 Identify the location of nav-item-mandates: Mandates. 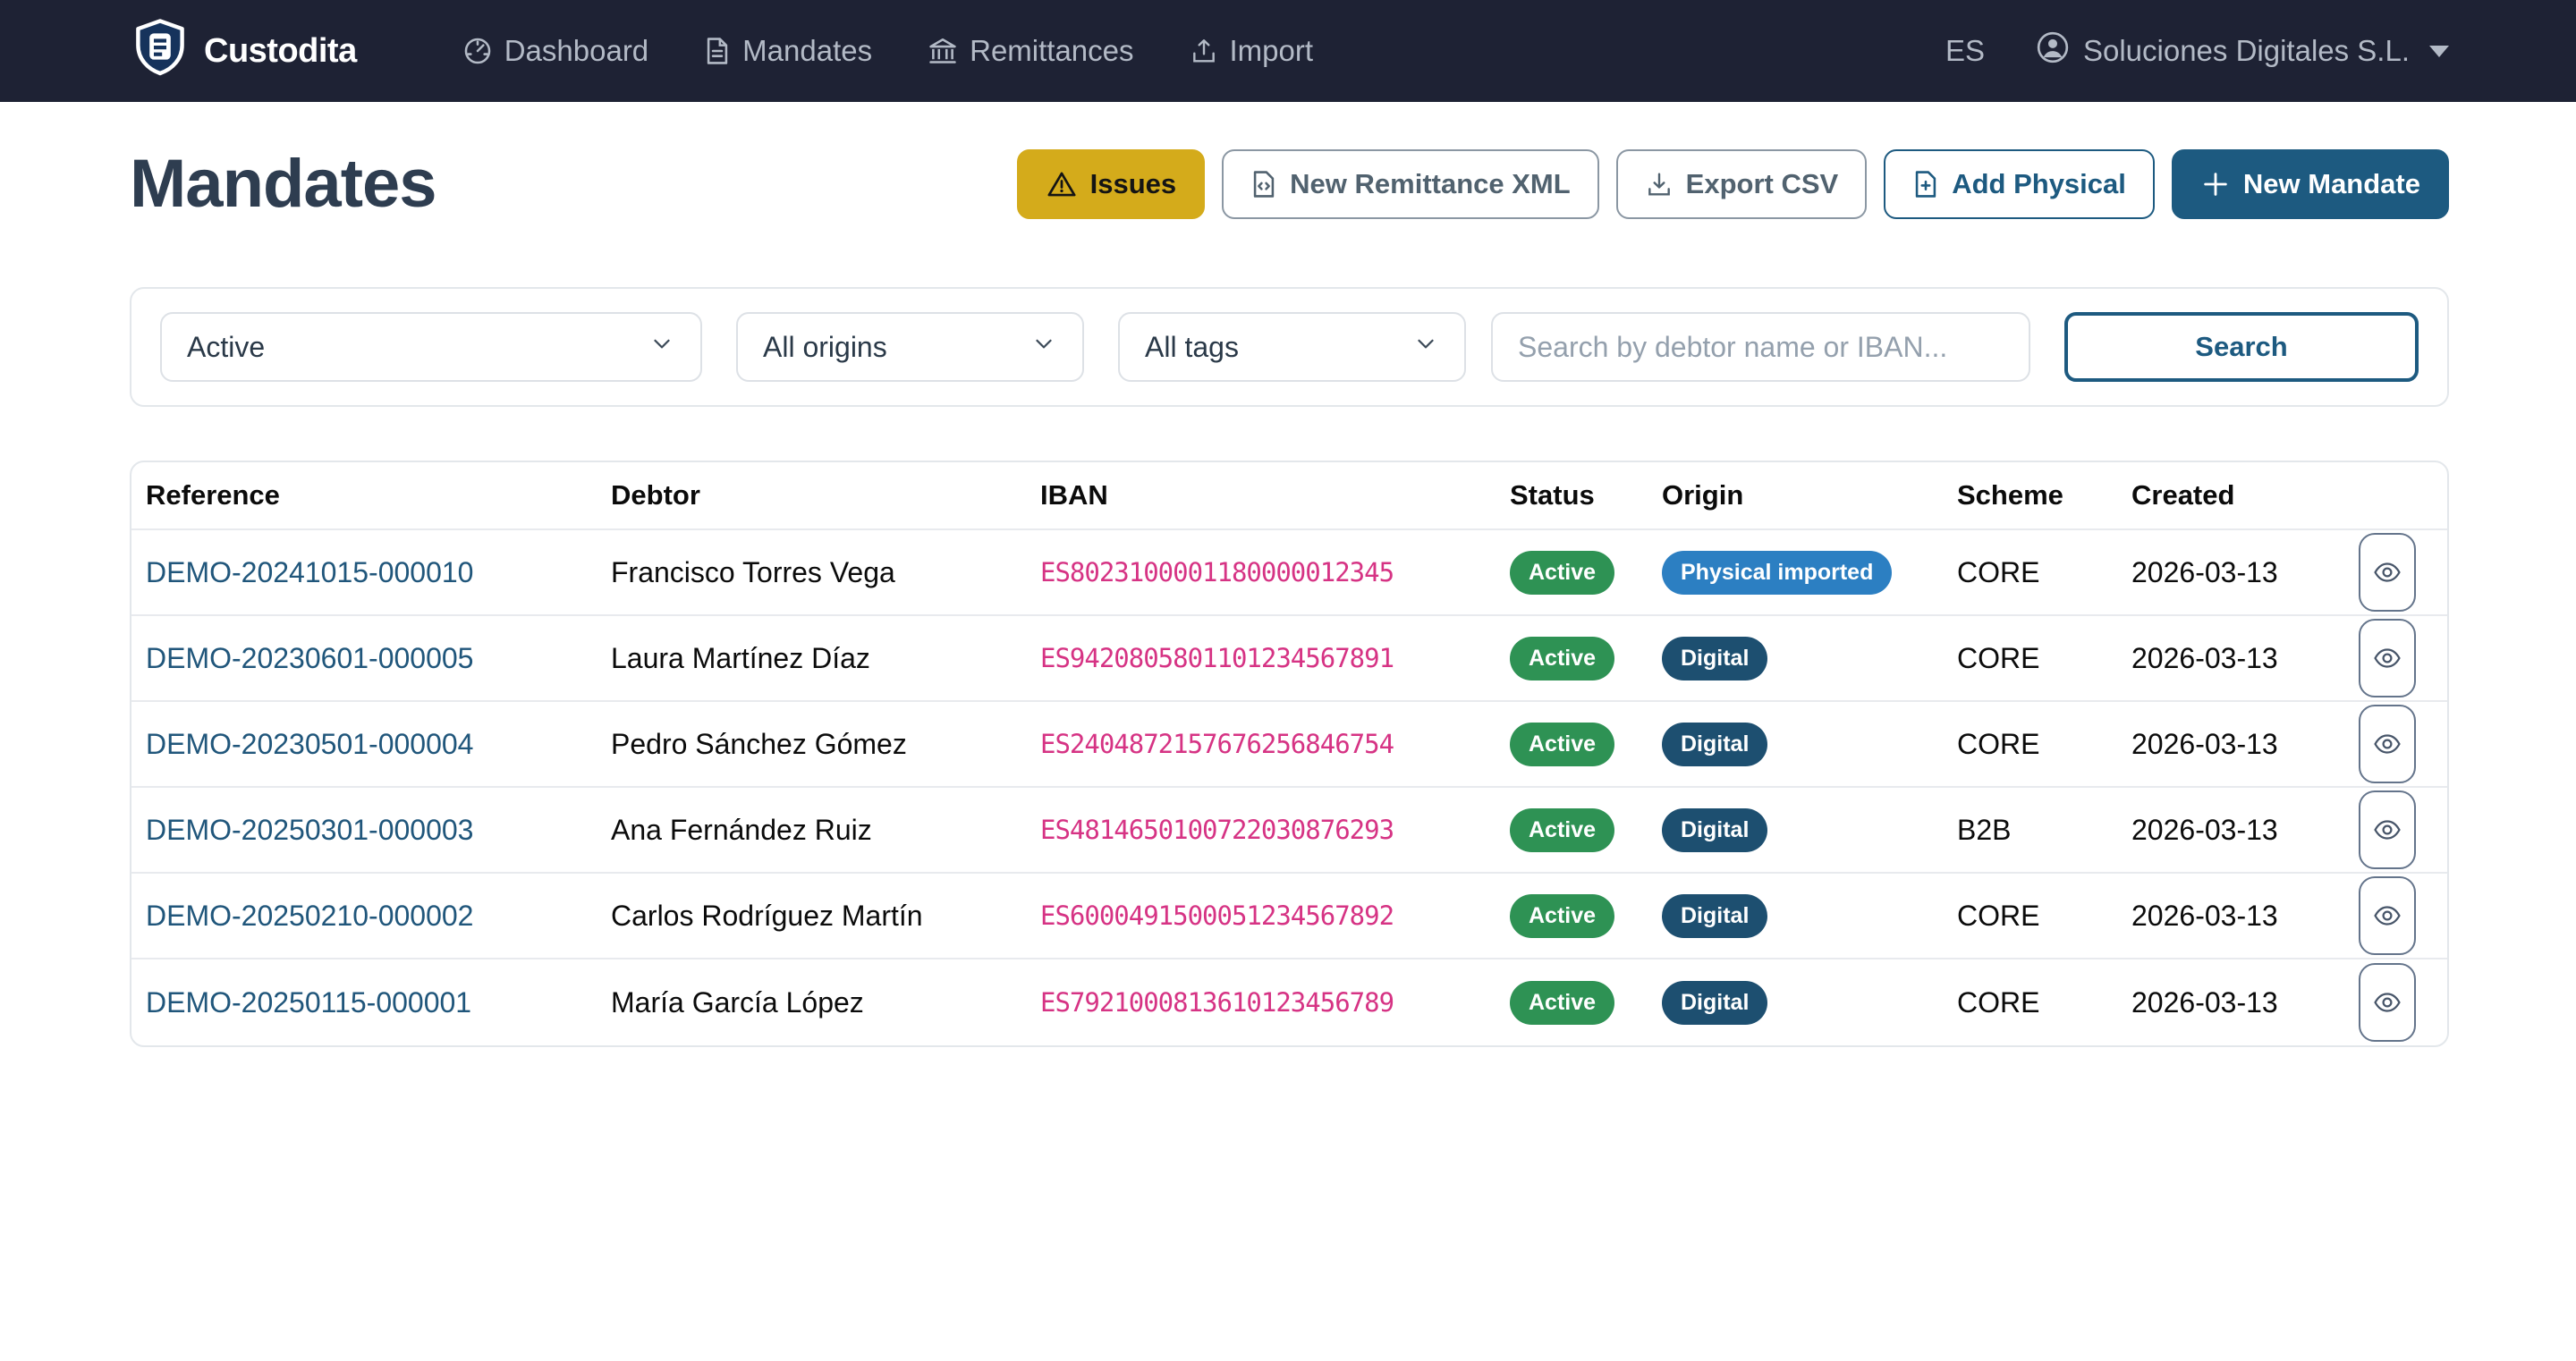
(788, 51).